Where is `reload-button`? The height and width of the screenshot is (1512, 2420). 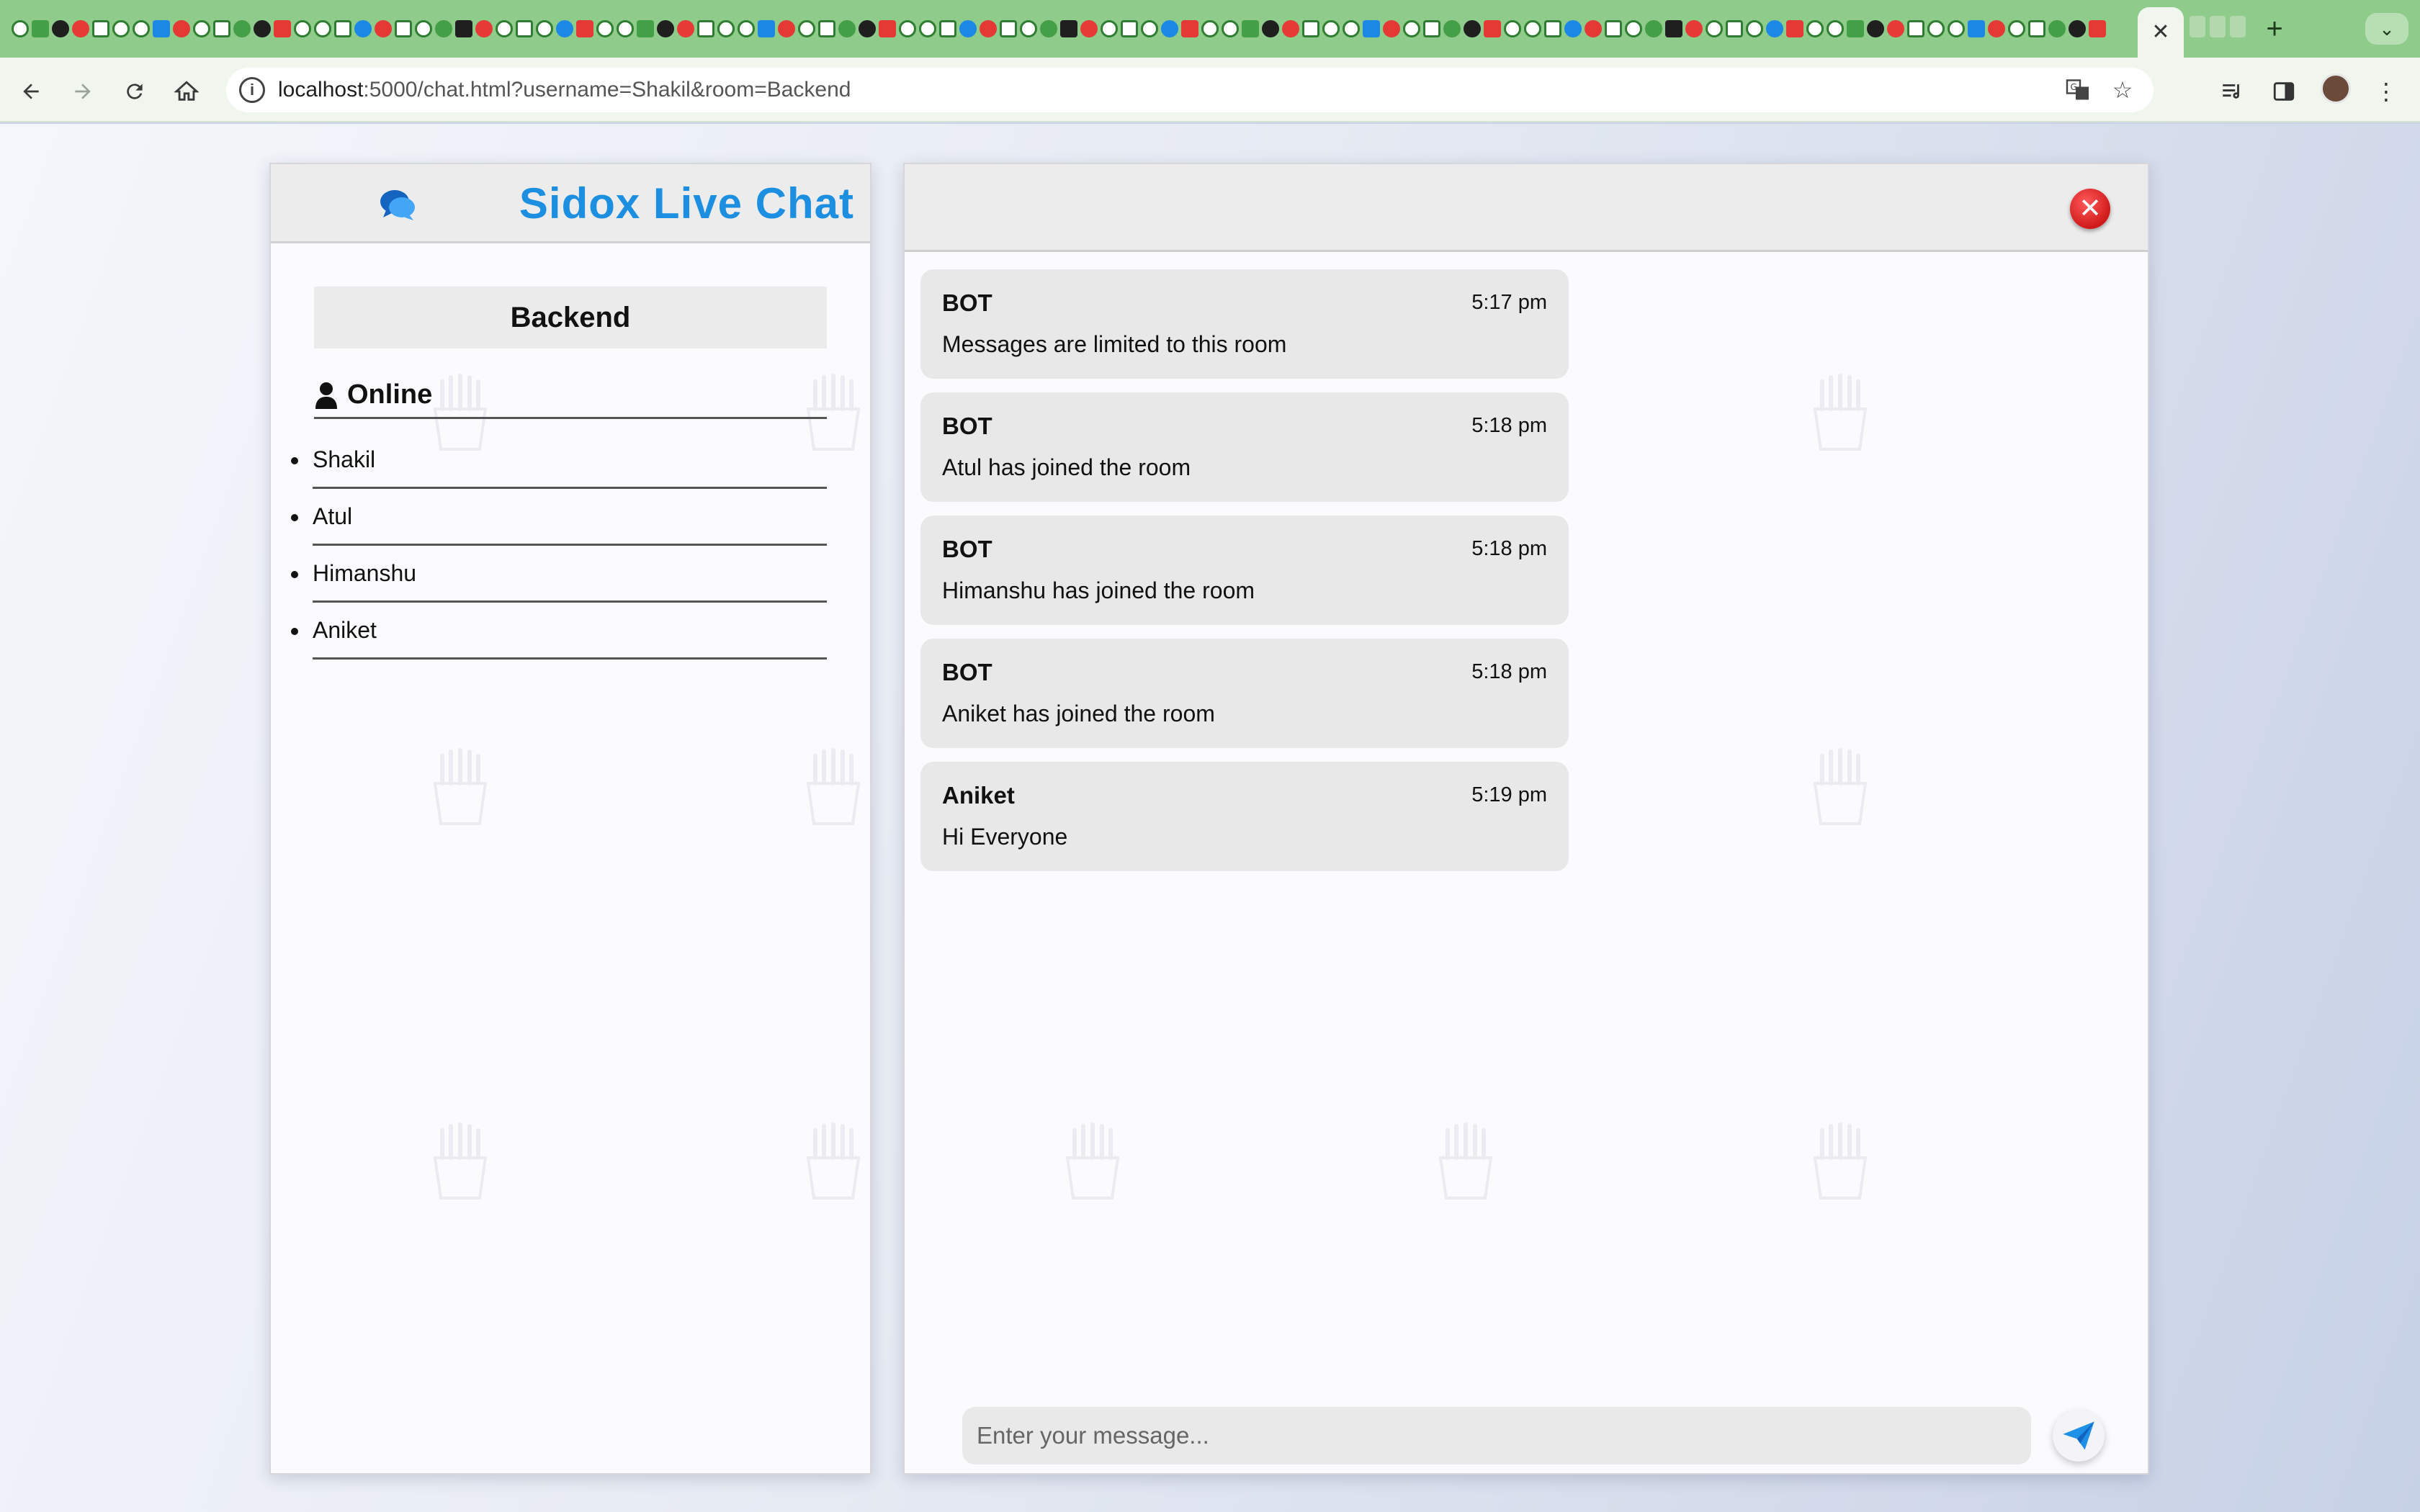 reload-button is located at coordinates (134, 91).